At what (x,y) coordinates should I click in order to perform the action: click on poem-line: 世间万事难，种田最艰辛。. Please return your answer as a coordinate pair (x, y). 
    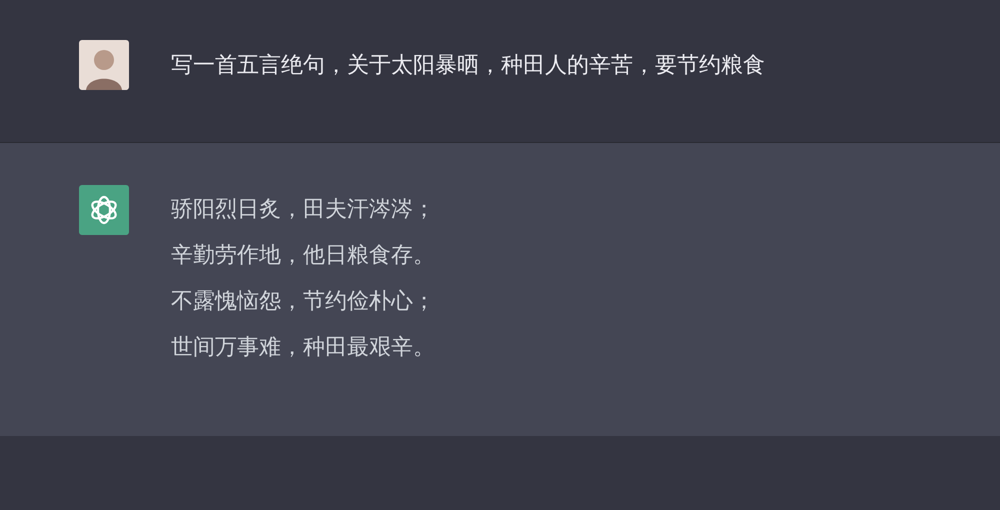
    Looking at the image, I should click on (303, 348).